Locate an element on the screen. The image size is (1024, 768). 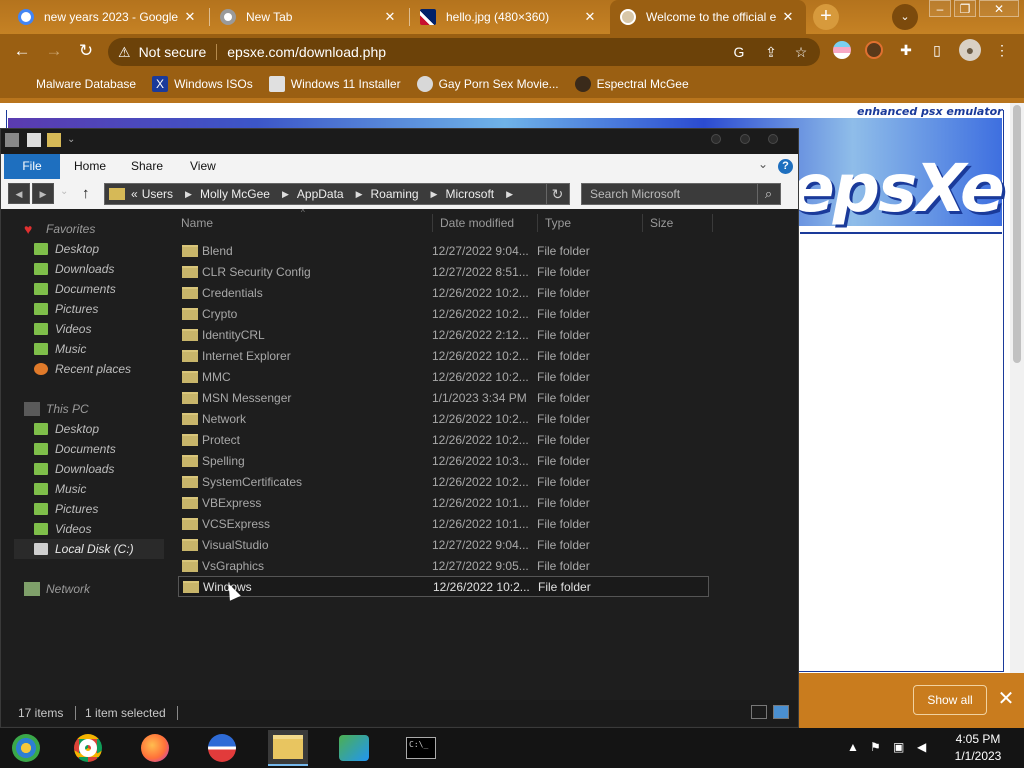
address-bar: ⚠ Not secure epsxe.com/download.php is located at coordinates (464, 52).